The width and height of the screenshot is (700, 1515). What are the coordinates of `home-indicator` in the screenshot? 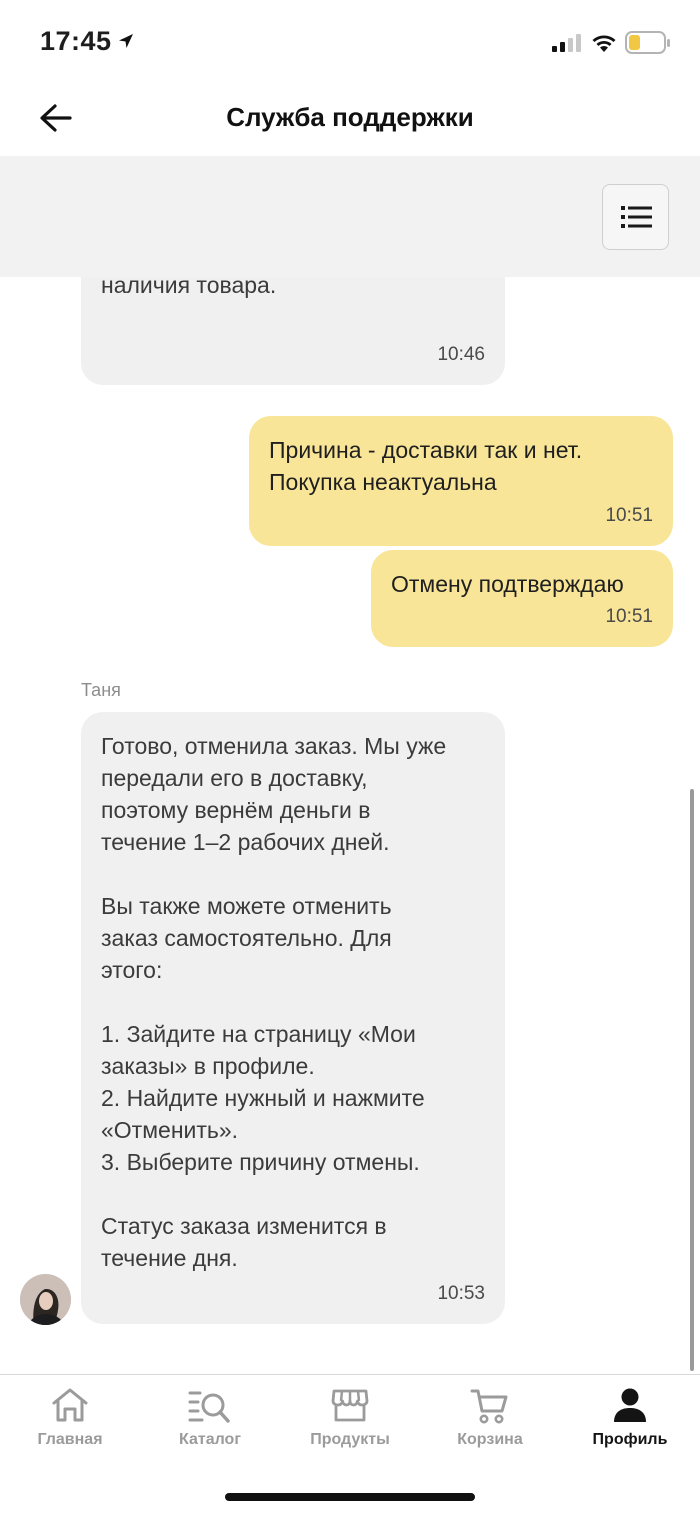 It's located at (350, 1497).